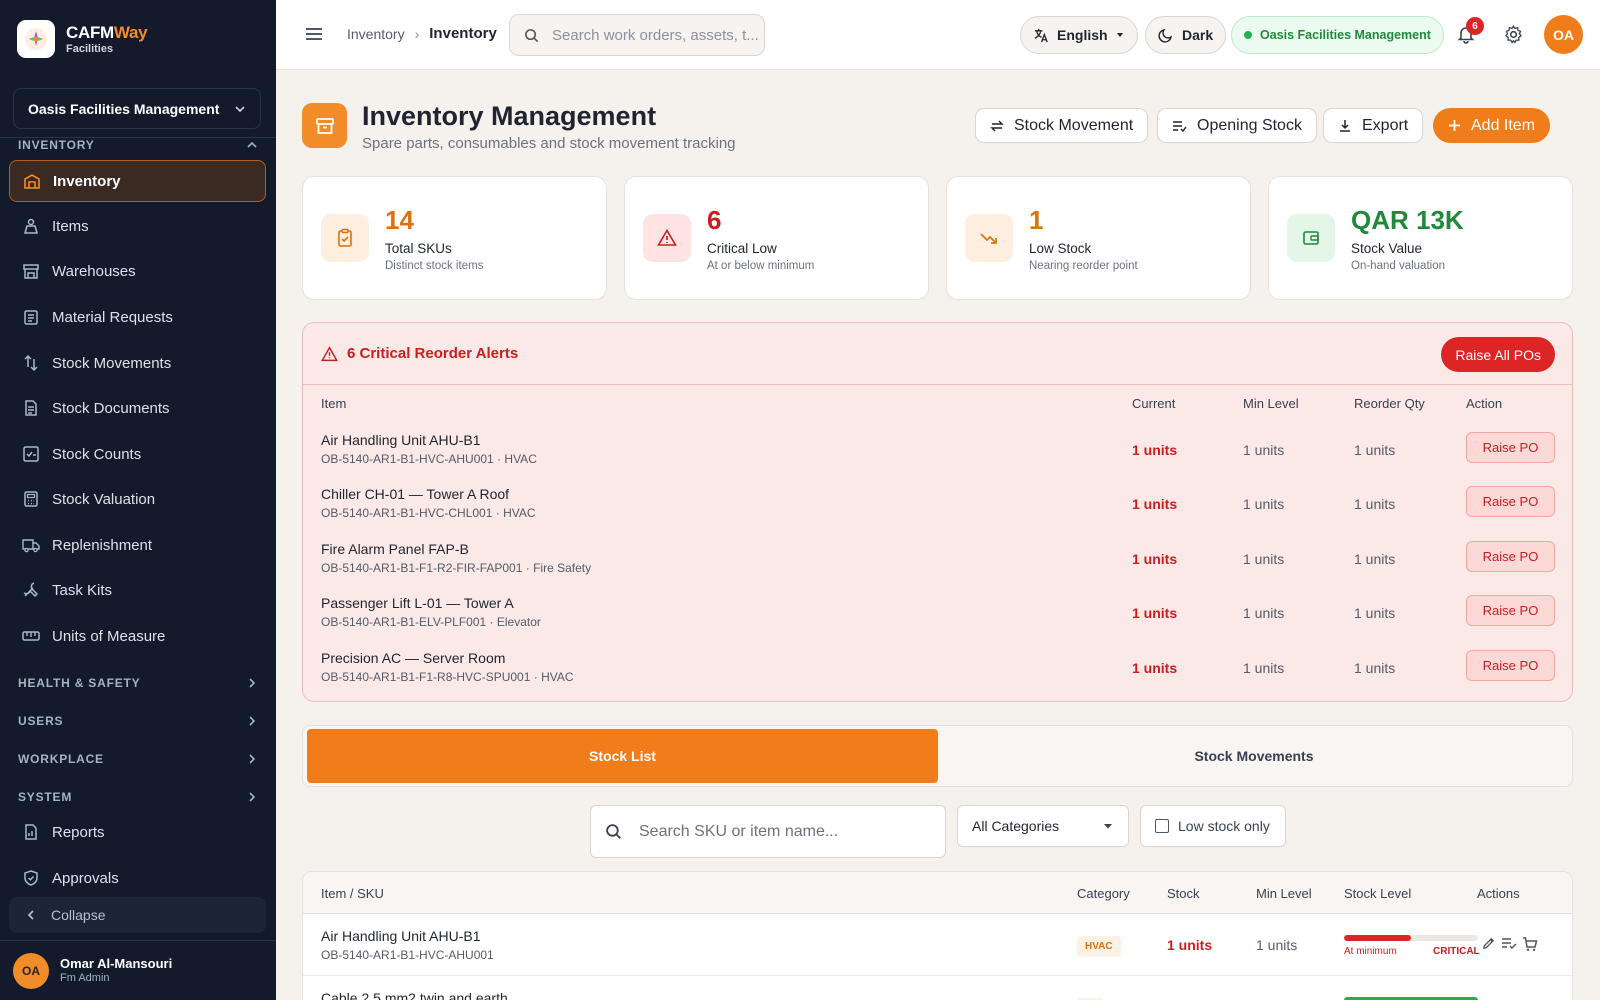 The image size is (1600, 1000). What do you see at coordinates (1375, 559) in the screenshot?
I see `alert-reorder-qty: 1 units` at bounding box center [1375, 559].